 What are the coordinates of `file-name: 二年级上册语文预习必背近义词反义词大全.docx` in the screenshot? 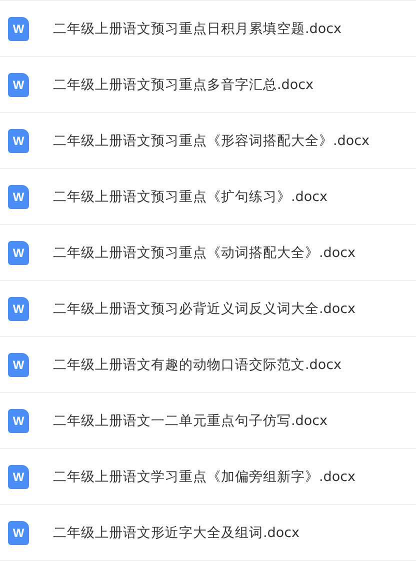 It's located at (204, 309).